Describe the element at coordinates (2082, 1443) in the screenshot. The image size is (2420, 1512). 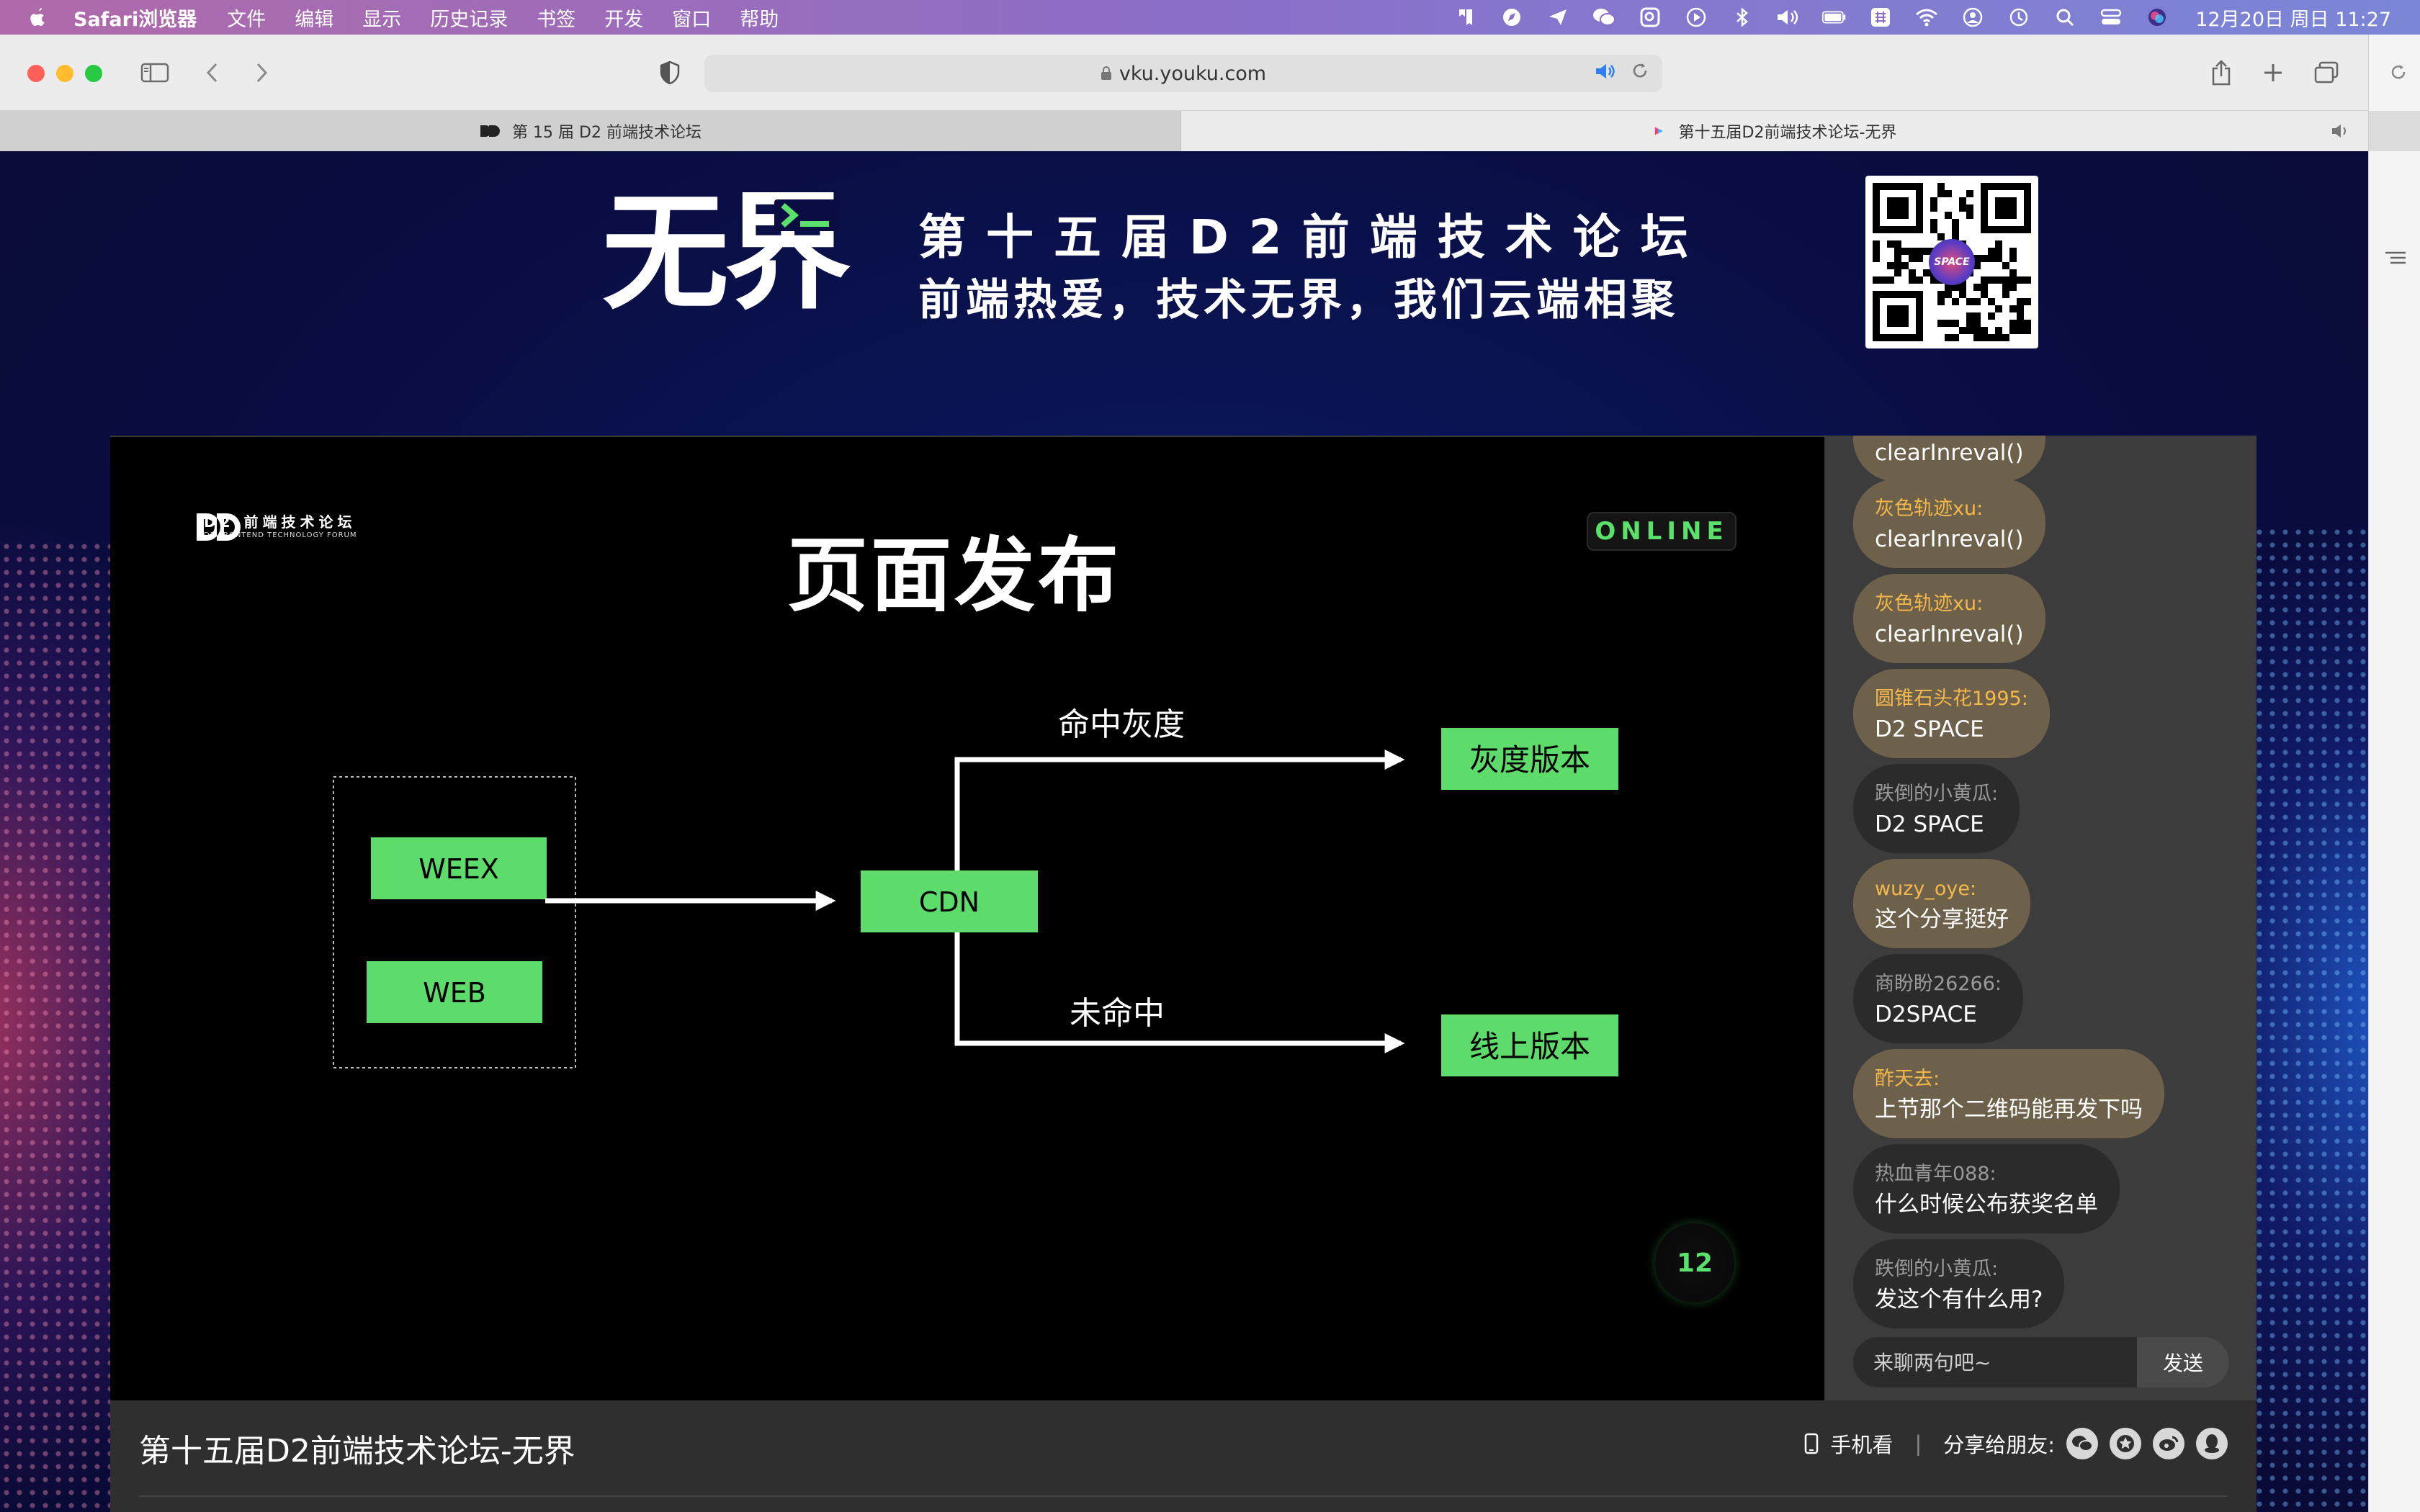
I see `wechat-icon` at that location.